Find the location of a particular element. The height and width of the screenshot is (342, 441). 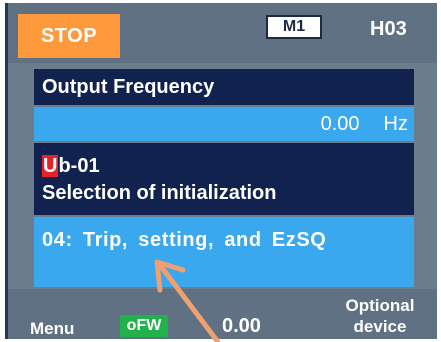

screen-code: H03 is located at coordinates (388, 28).